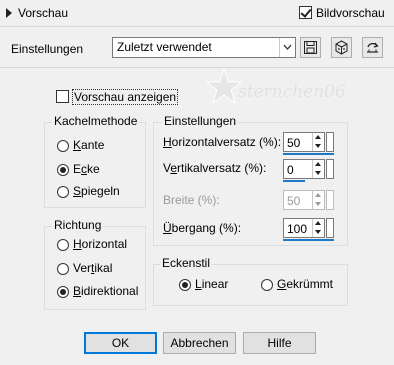  I want to click on horizontal-offset-value: 50, so click(294, 143).